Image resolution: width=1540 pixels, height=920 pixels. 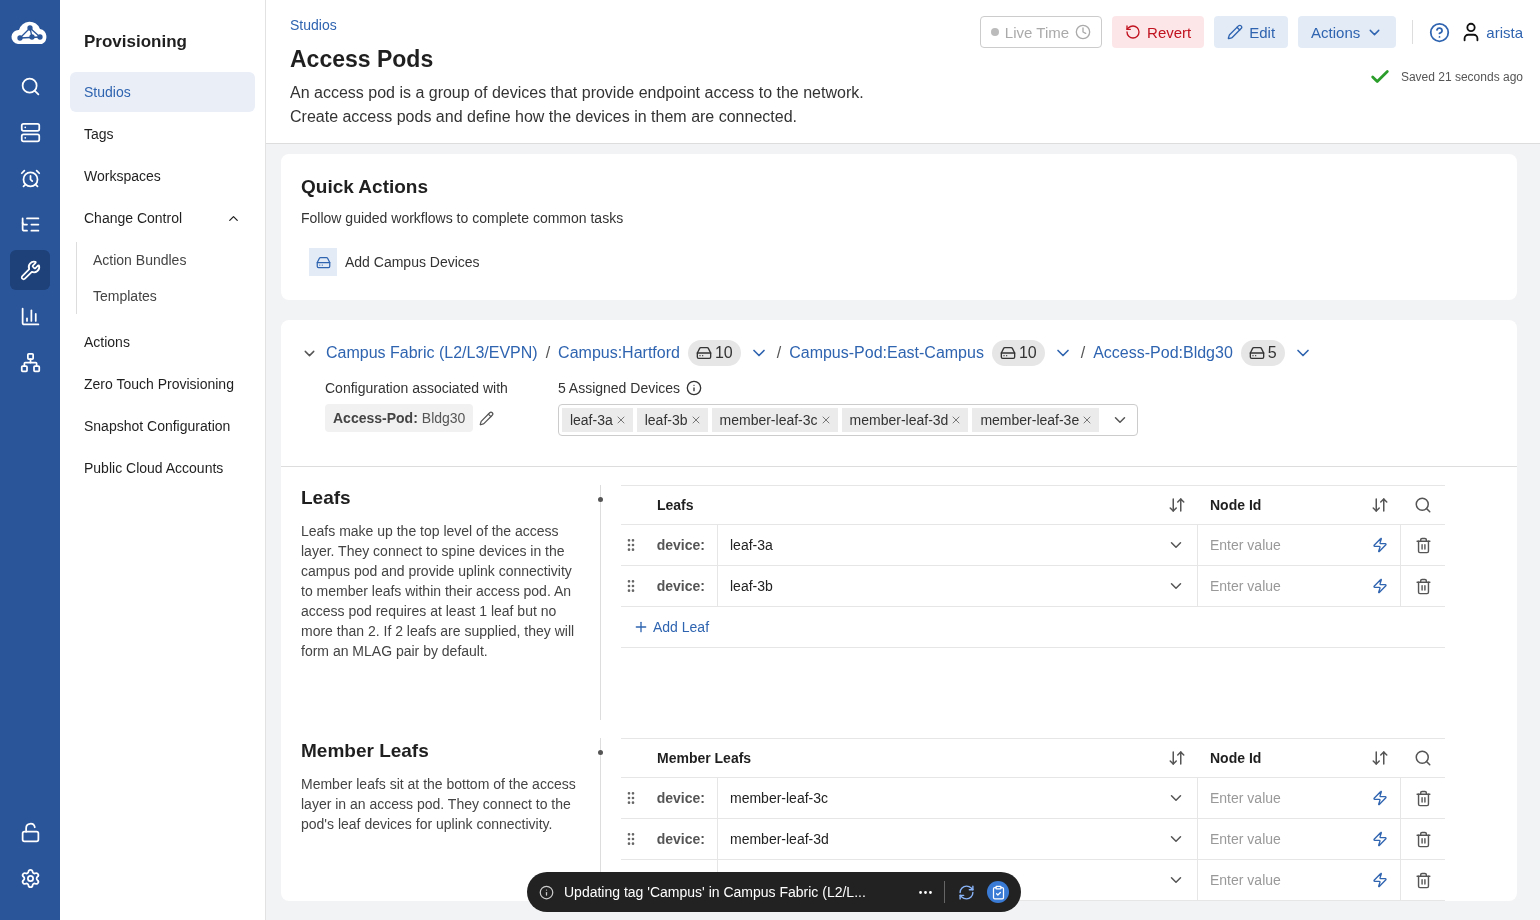 What do you see at coordinates (1251, 32) in the screenshot?
I see `edit-button: Edit` at bounding box center [1251, 32].